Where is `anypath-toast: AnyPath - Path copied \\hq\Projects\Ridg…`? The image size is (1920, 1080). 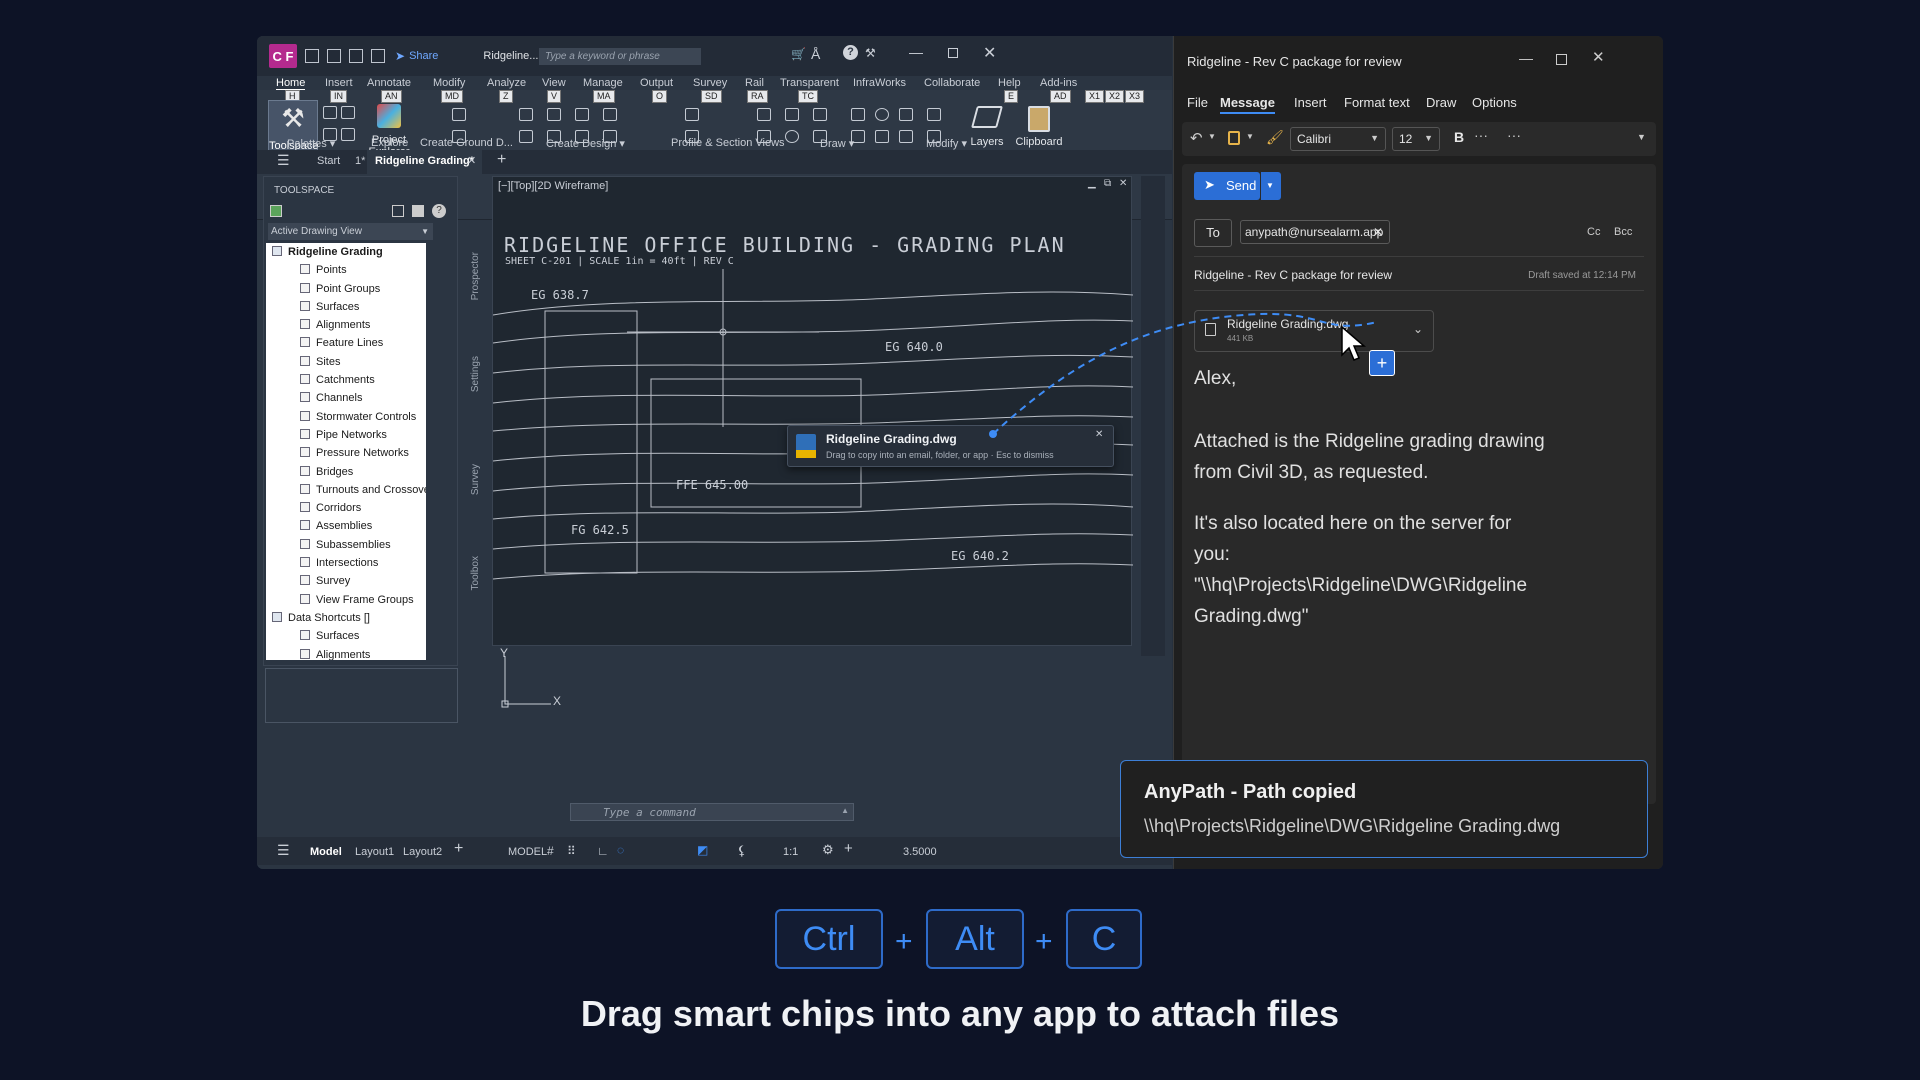 anypath-toast: AnyPath - Path copied \\hq\Projects\Ridg… is located at coordinates (1384, 809).